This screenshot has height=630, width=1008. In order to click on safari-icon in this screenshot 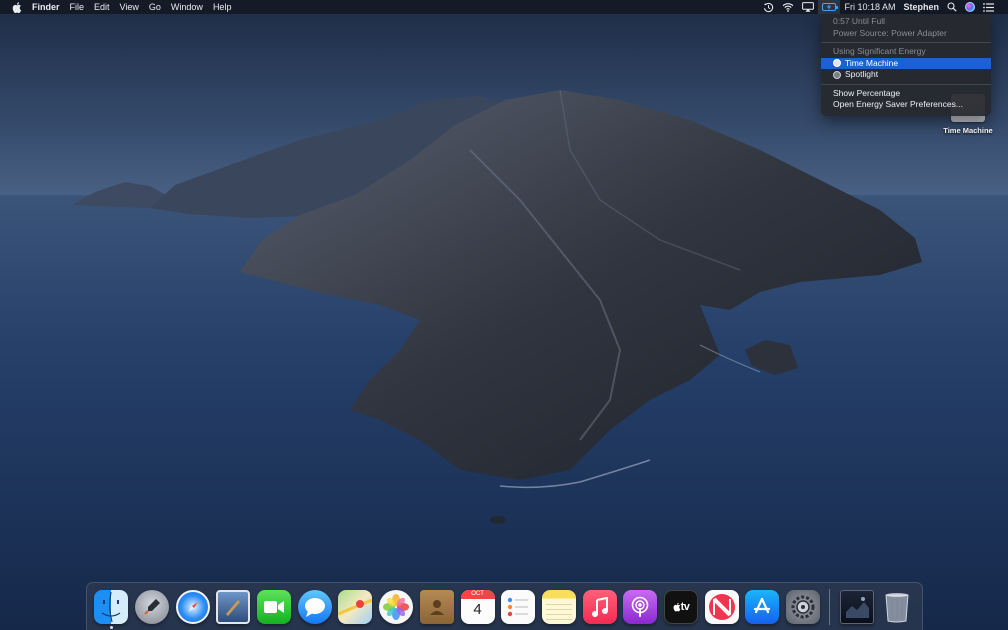, I will do `click(192, 606)`.